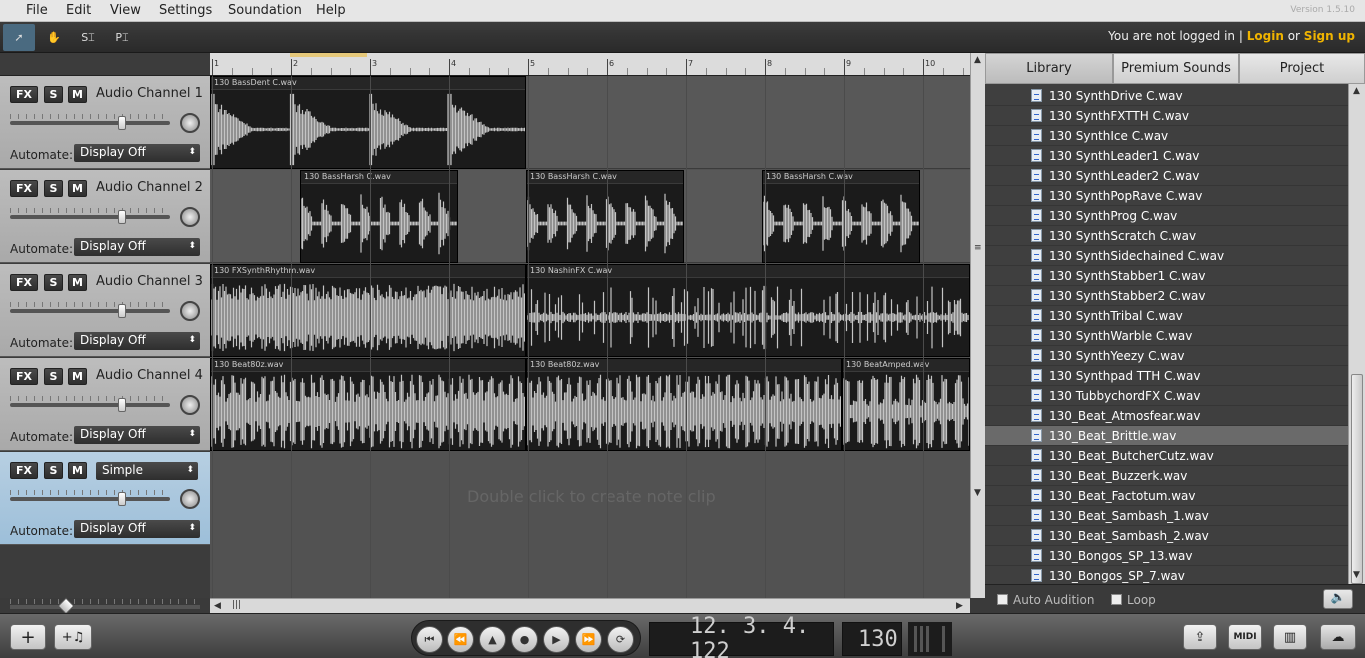 Image resolution: width=1365 pixels, height=658 pixels. Describe the element at coordinates (1166, 396) in the screenshot. I see `library-file-item: 130 TubbychordFX C.wav` at that location.